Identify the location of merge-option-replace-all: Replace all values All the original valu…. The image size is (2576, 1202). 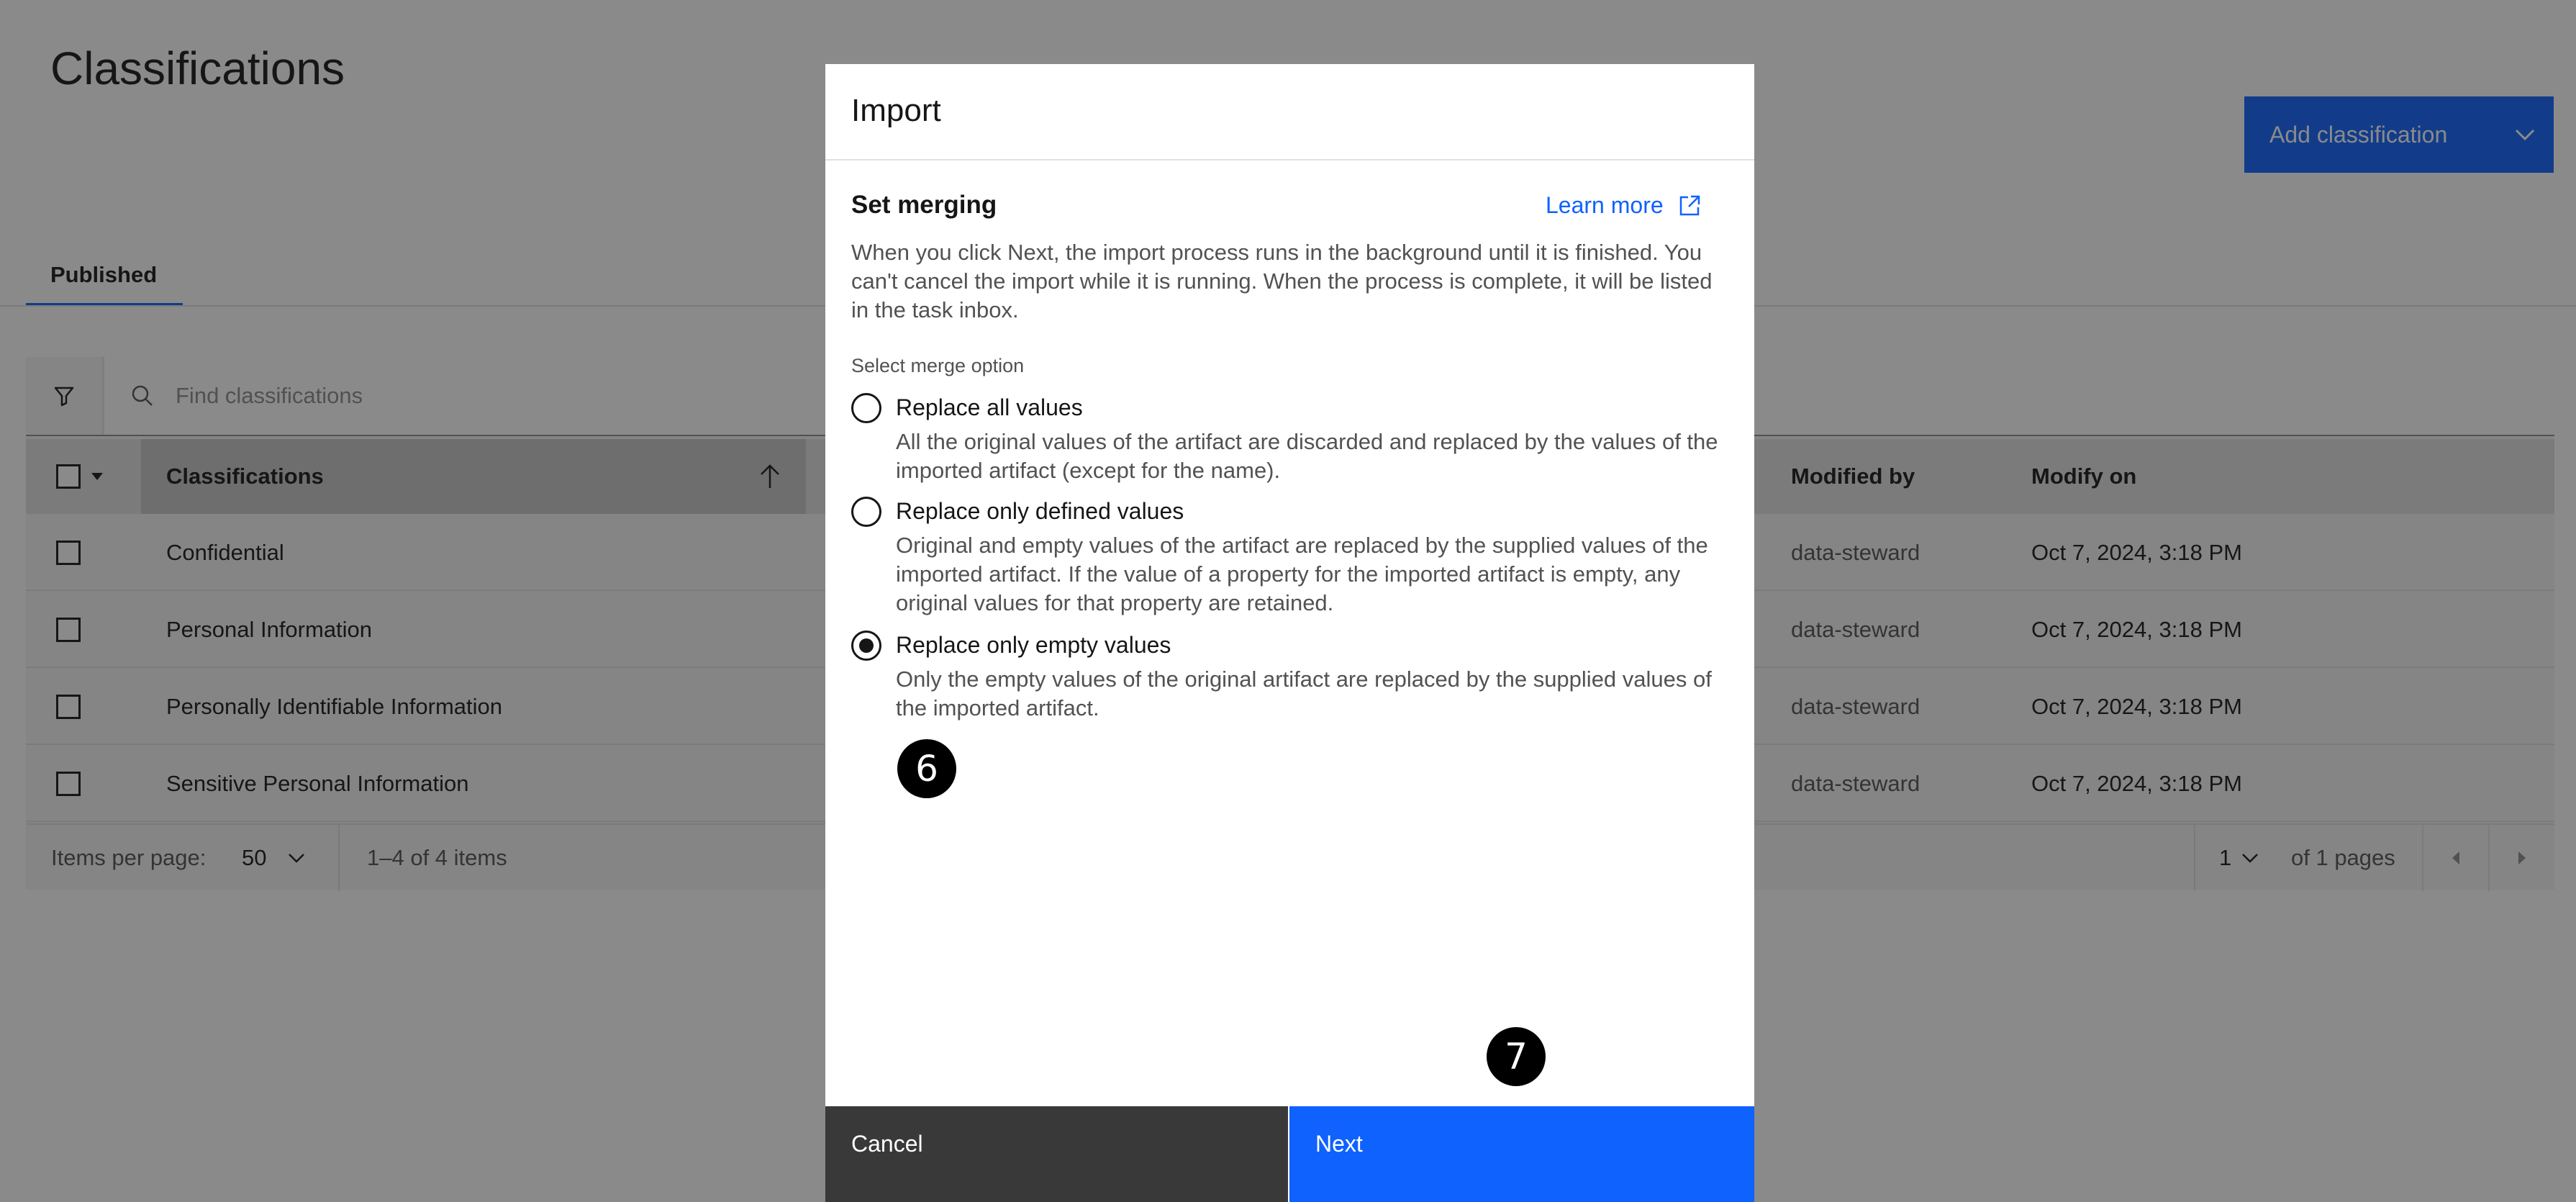
(1290, 440).